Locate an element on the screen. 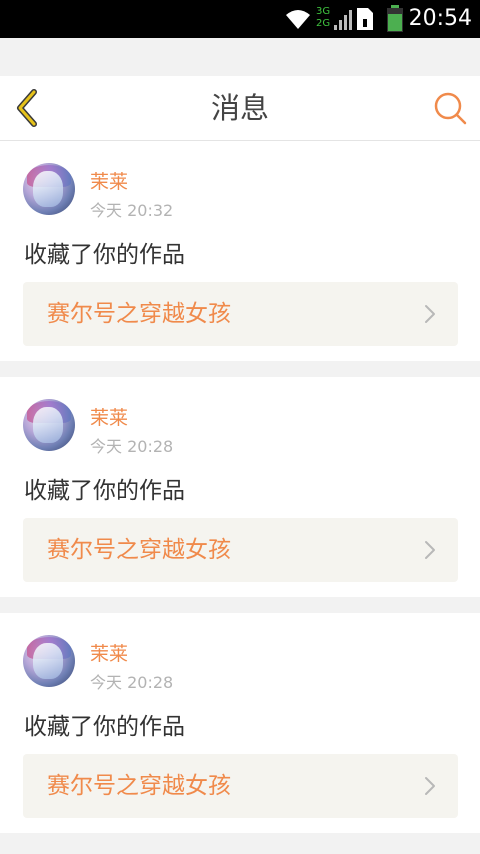 Image resolution: width=480 pixels, height=854 pixels. wifi-icon is located at coordinates (298, 19).